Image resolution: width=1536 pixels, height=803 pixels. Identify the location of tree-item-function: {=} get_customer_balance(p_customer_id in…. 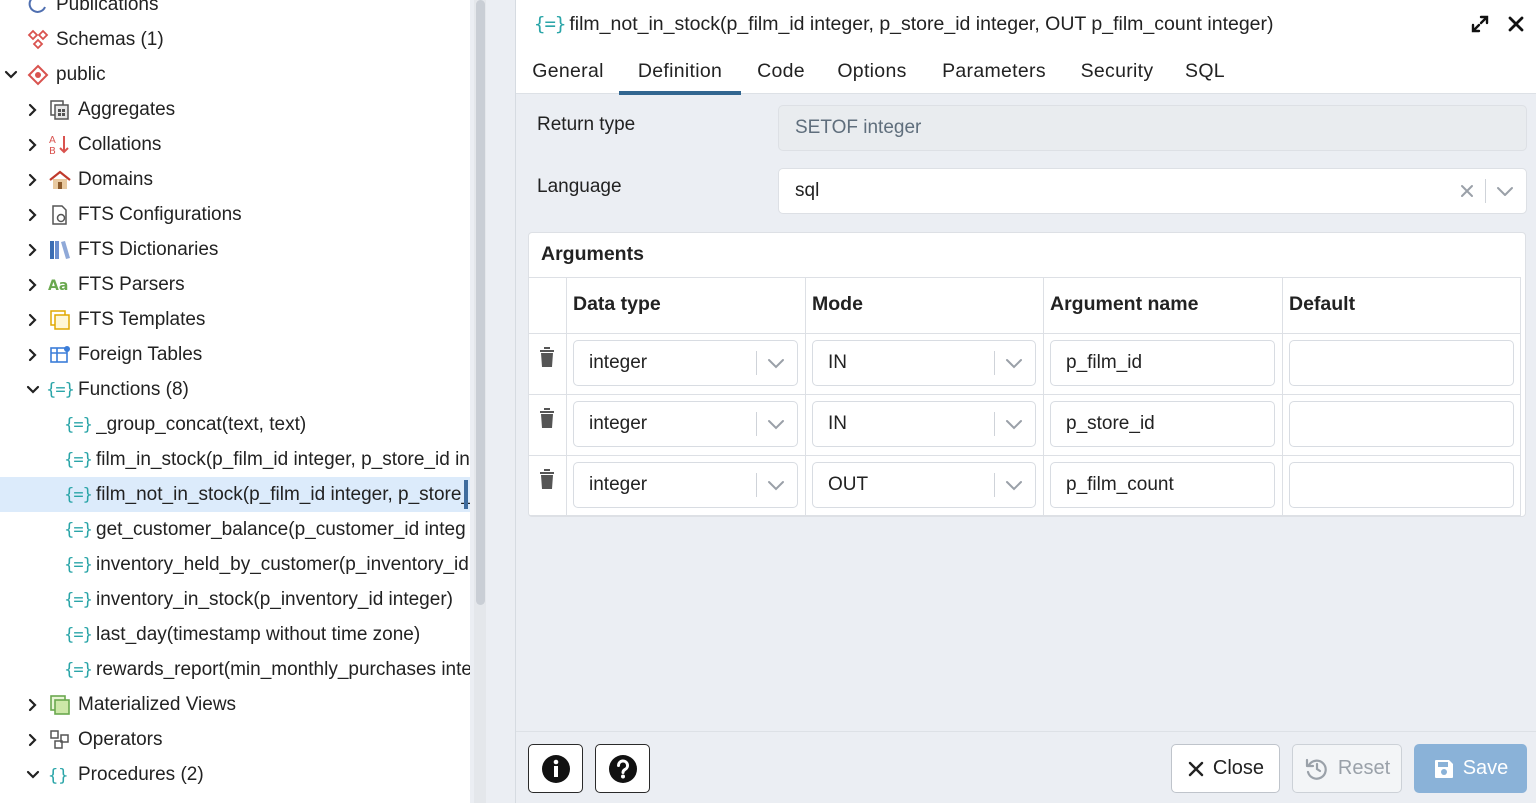
(235, 529).